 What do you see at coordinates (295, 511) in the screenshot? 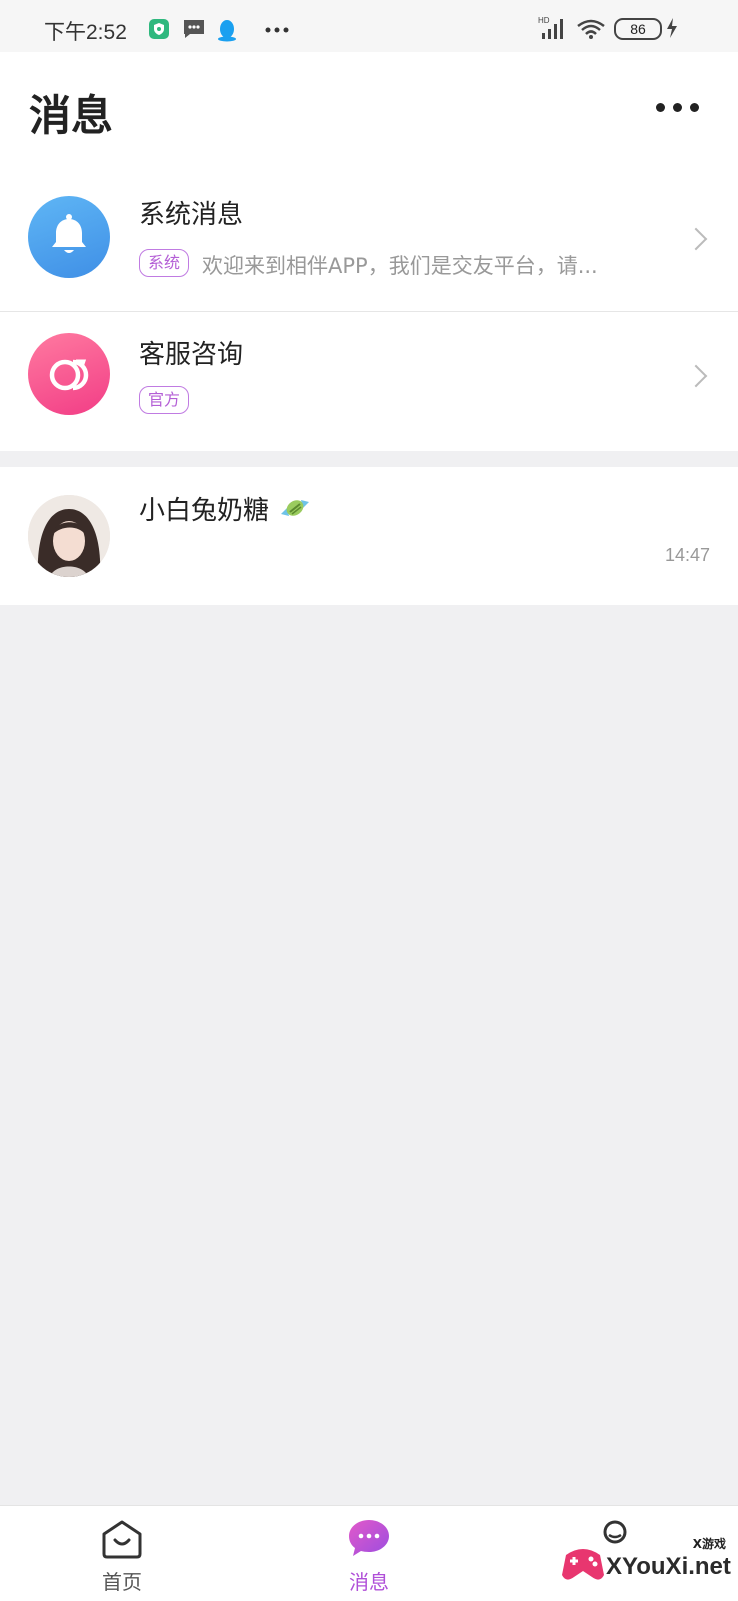
I see `candy-icon` at bounding box center [295, 511].